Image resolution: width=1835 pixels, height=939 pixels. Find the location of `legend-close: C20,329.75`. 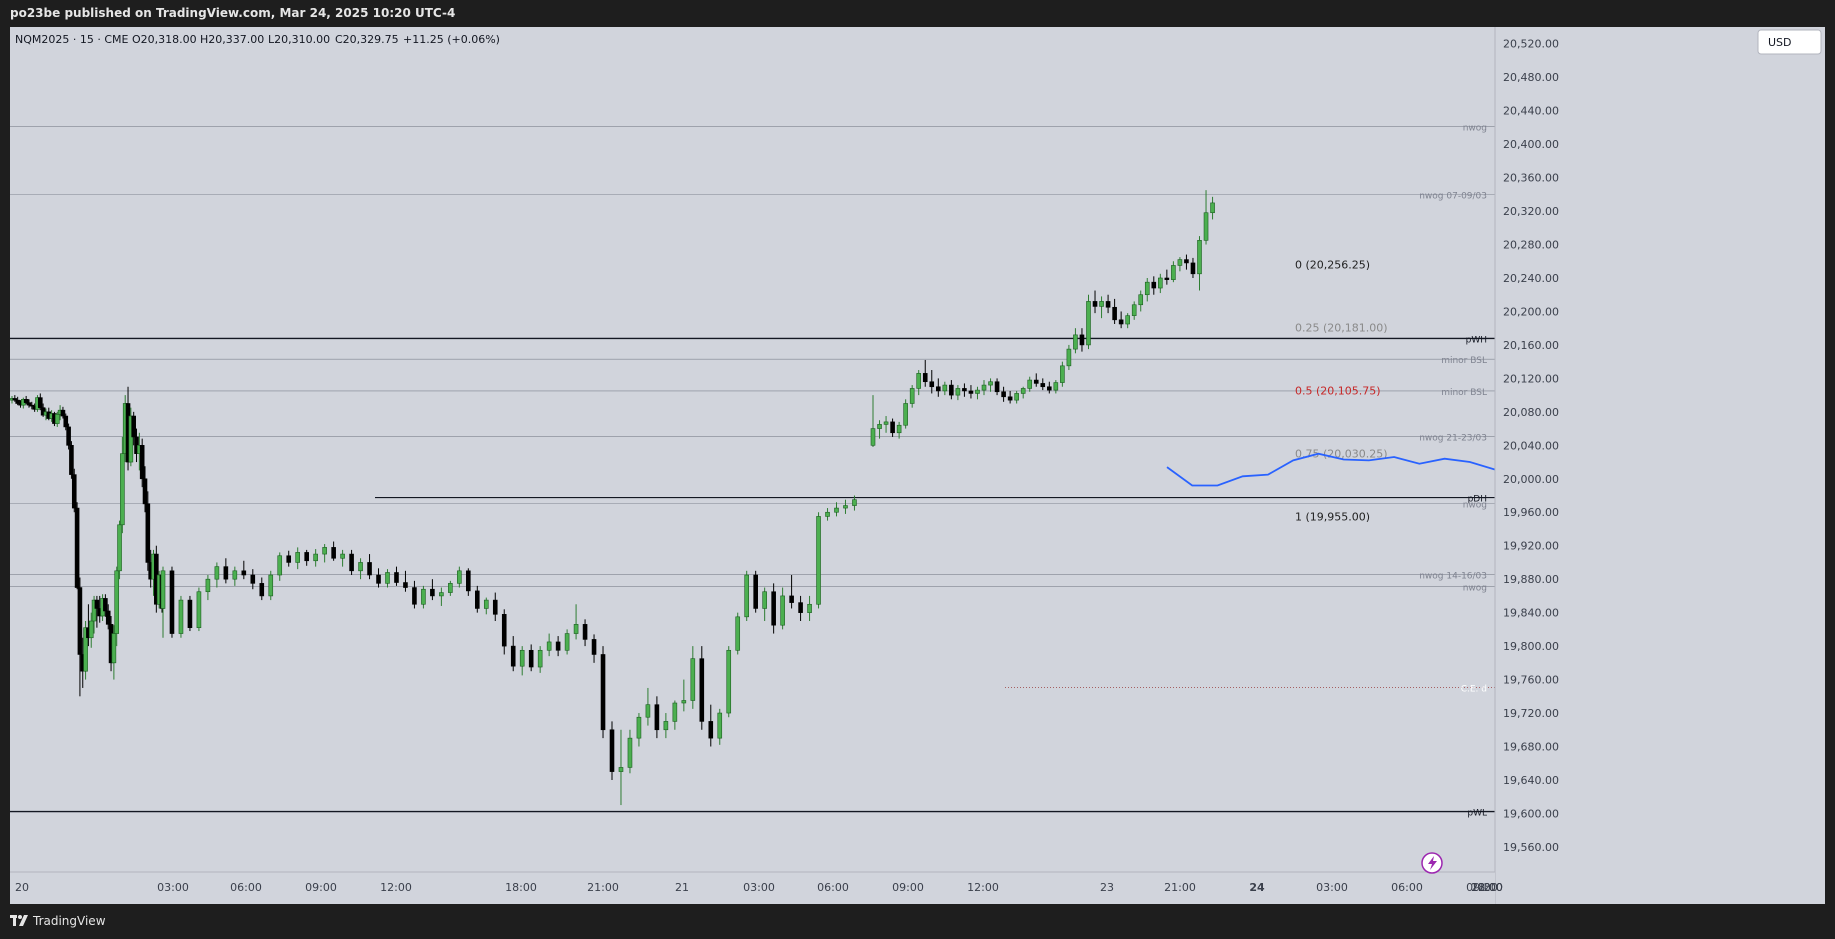

legend-close: C20,329.75 is located at coordinates (367, 39).